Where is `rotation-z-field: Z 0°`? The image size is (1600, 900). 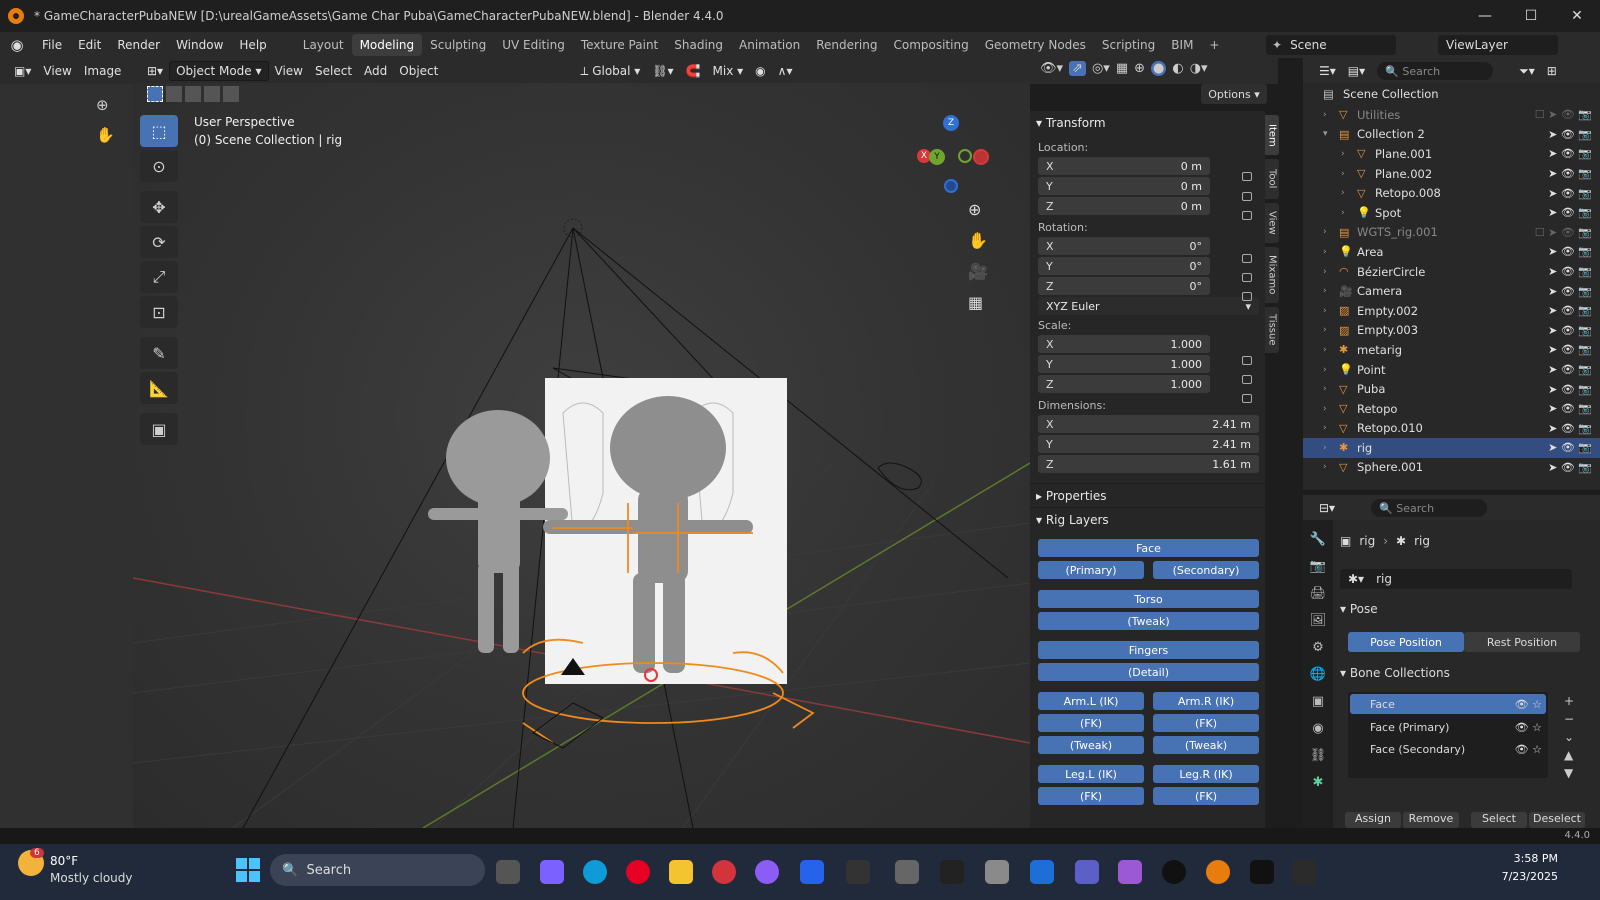
rotation-z-field: Z 0° is located at coordinates (1124, 286).